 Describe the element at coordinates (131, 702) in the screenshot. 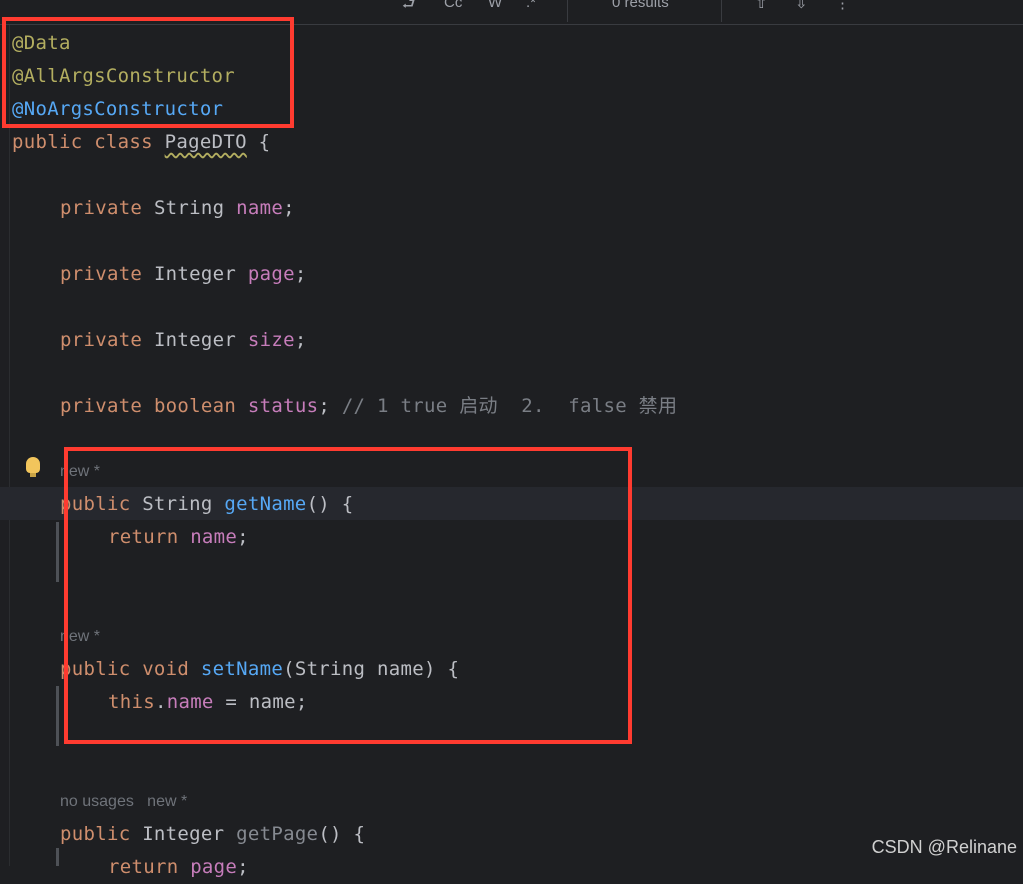

I see `kw-this: this` at that location.